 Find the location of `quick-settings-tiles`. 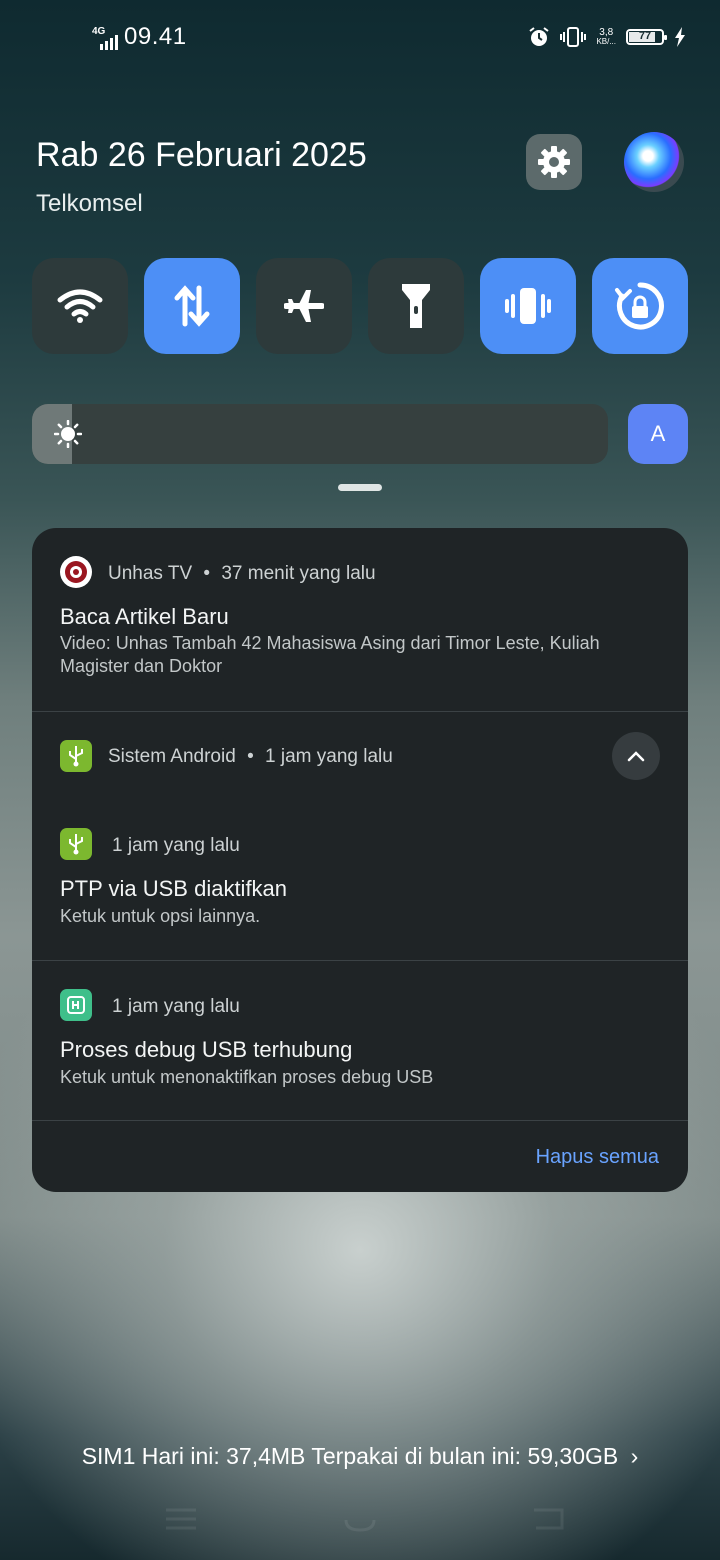

quick-settings-tiles is located at coordinates (360, 306).